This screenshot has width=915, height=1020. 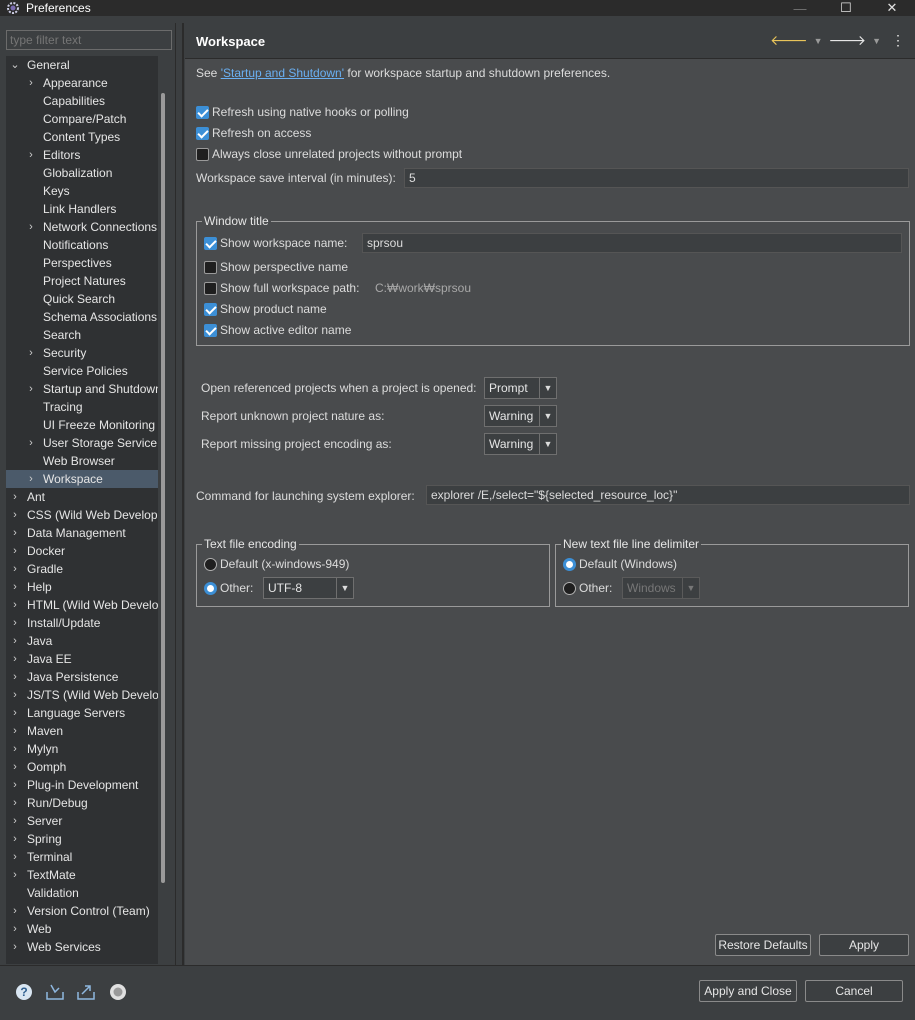 I want to click on delimiter-default-radio, so click(x=569, y=564).